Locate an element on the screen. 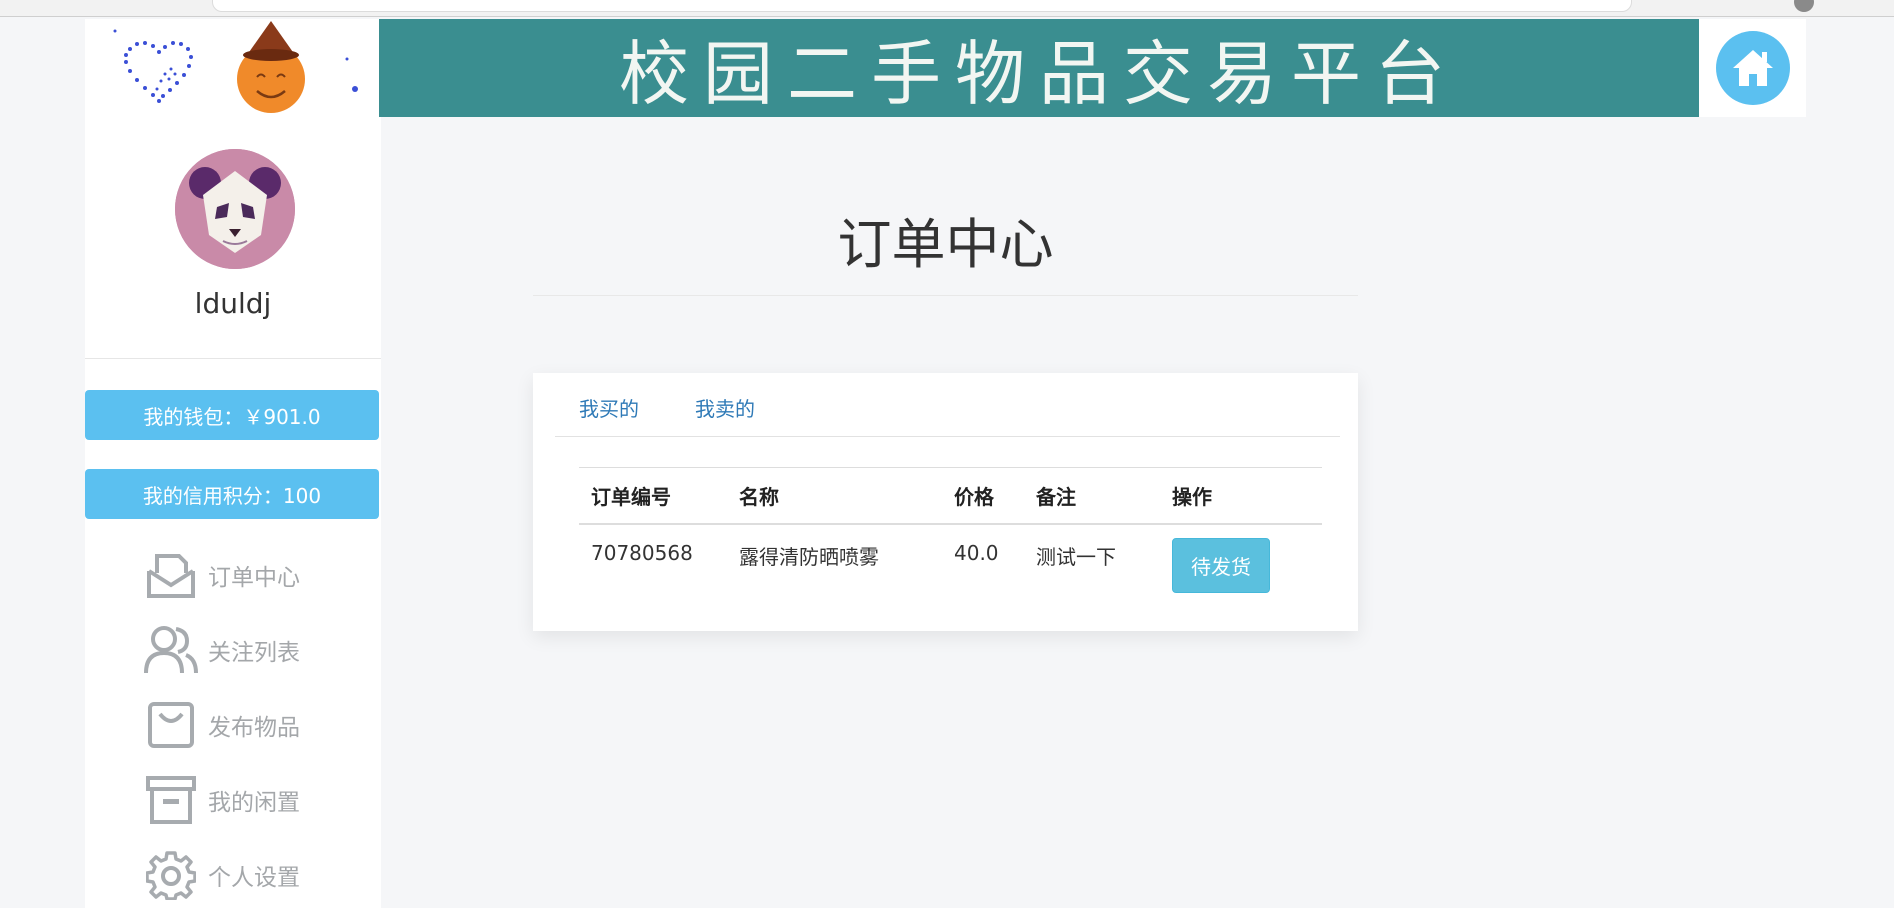 The height and width of the screenshot is (908, 1894). mail-open-icon is located at coordinates (171, 575).